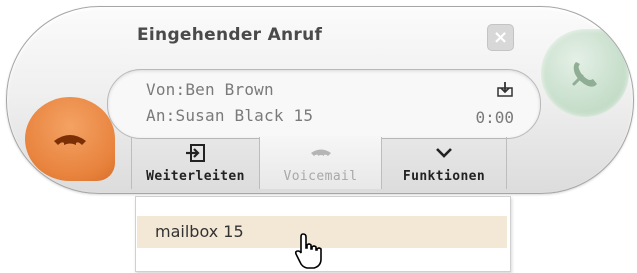 The height and width of the screenshot is (273, 637). Describe the element at coordinates (494, 117) in the screenshot. I see `call-timer: 0:00` at that location.